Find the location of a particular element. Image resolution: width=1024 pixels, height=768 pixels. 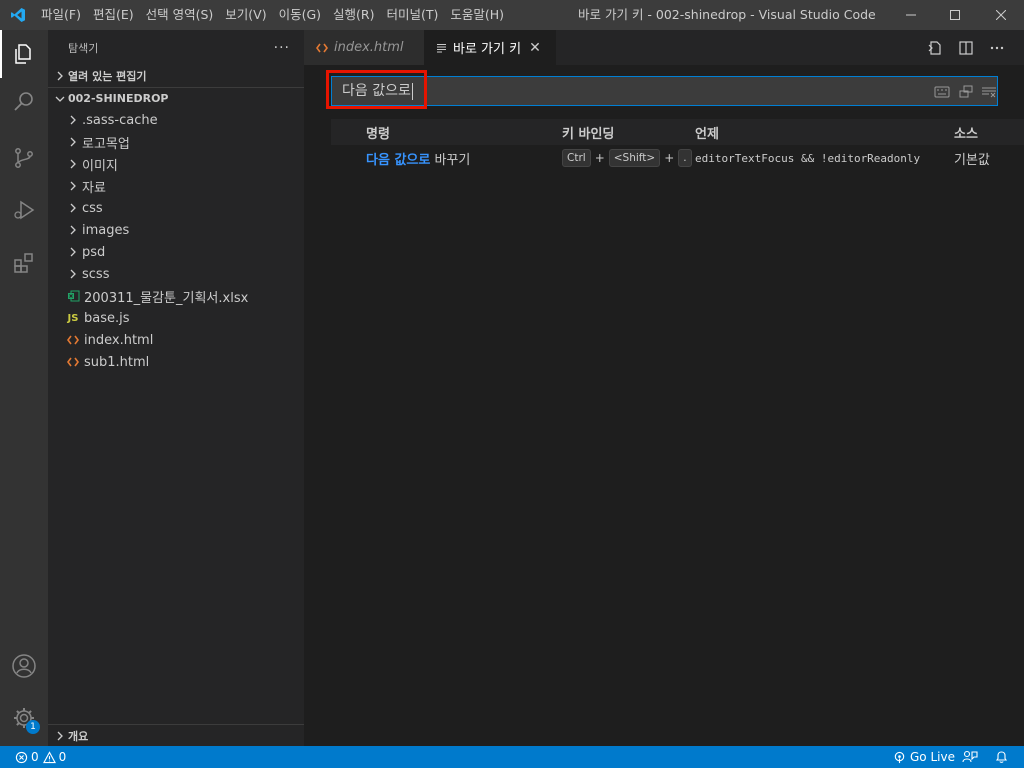

open-editors-section: 열려 있는 편집기 is located at coordinates (176, 76).